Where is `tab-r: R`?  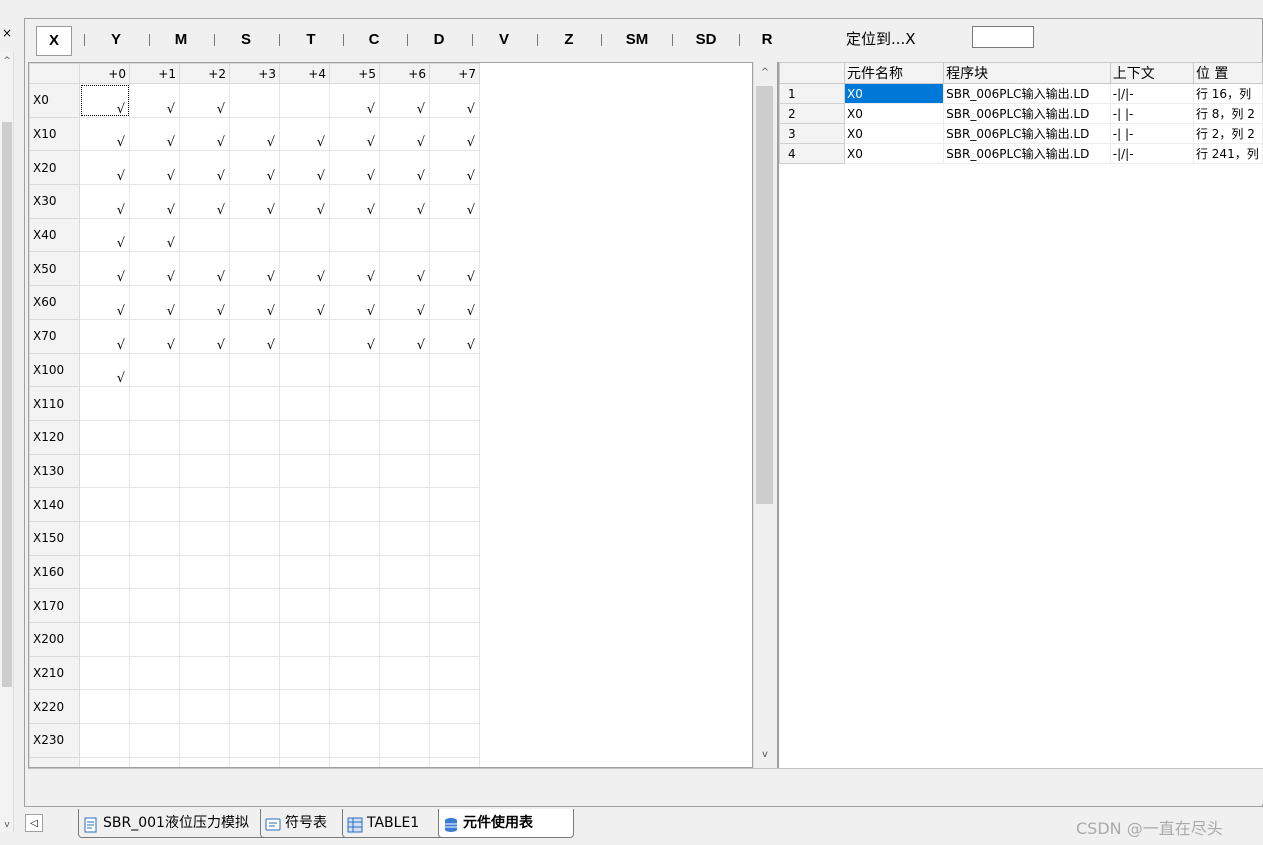 tab-r: R is located at coordinates (767, 40).